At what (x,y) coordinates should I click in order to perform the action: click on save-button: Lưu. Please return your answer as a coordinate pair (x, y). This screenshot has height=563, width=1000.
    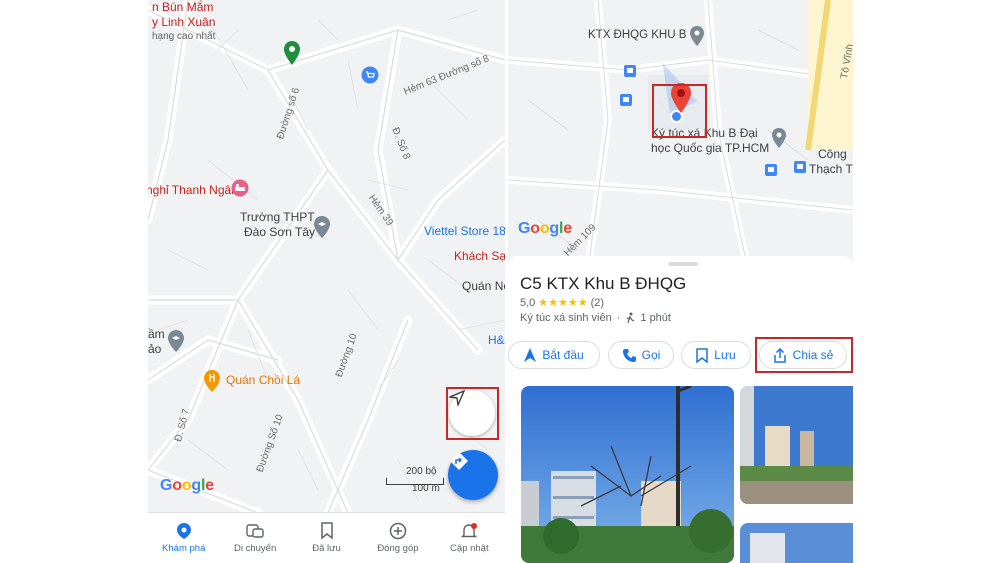
    Looking at the image, I should click on (716, 355).